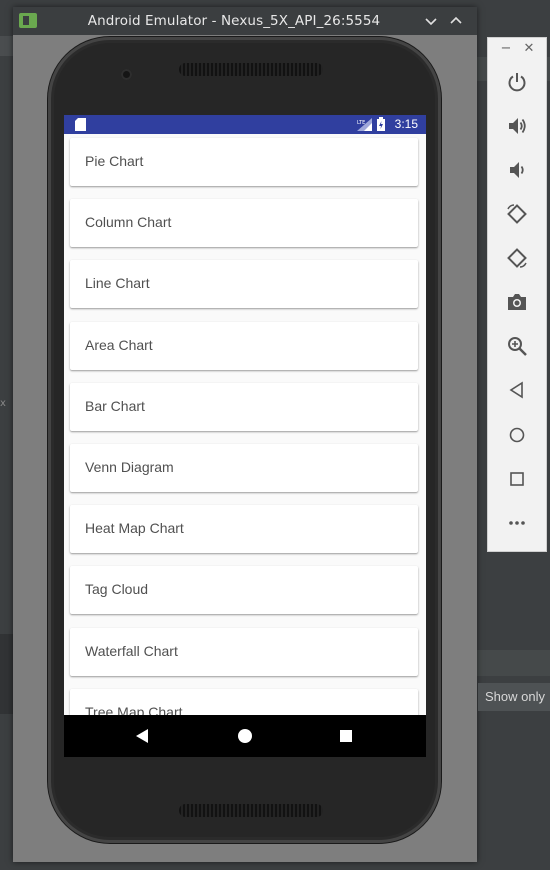 This screenshot has width=550, height=870. Describe the element at coordinates (517, 214) in the screenshot. I see `rotate-left-icon` at that location.